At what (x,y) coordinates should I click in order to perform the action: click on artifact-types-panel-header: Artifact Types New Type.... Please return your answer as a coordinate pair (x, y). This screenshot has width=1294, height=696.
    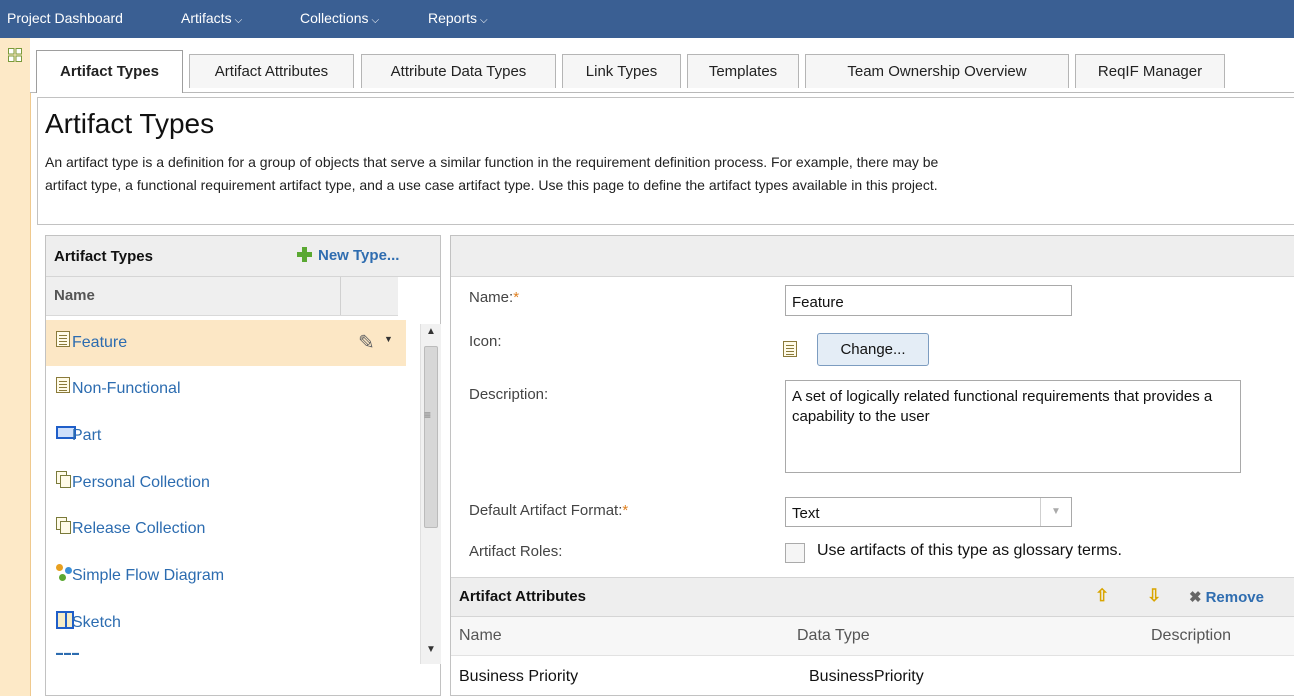
    Looking at the image, I should click on (243, 256).